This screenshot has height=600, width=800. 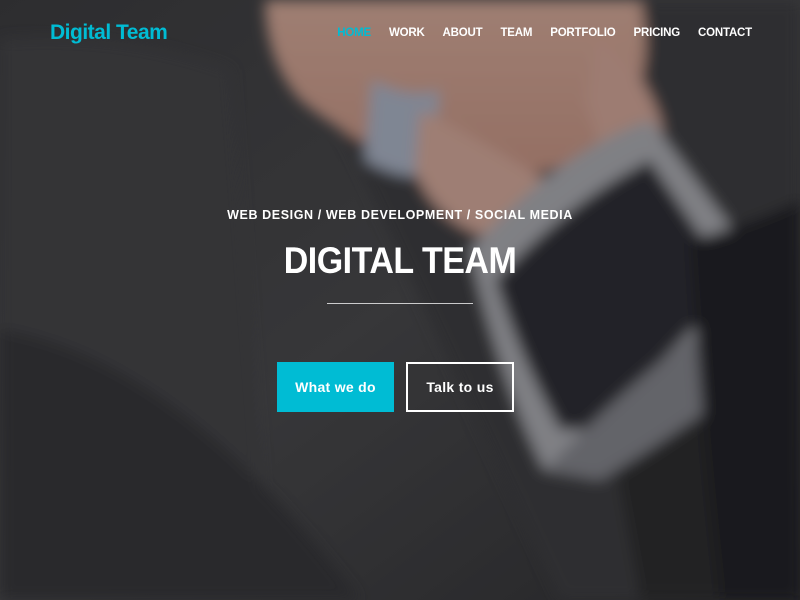 What do you see at coordinates (400, 303) in the screenshot?
I see `hero-divider` at bounding box center [400, 303].